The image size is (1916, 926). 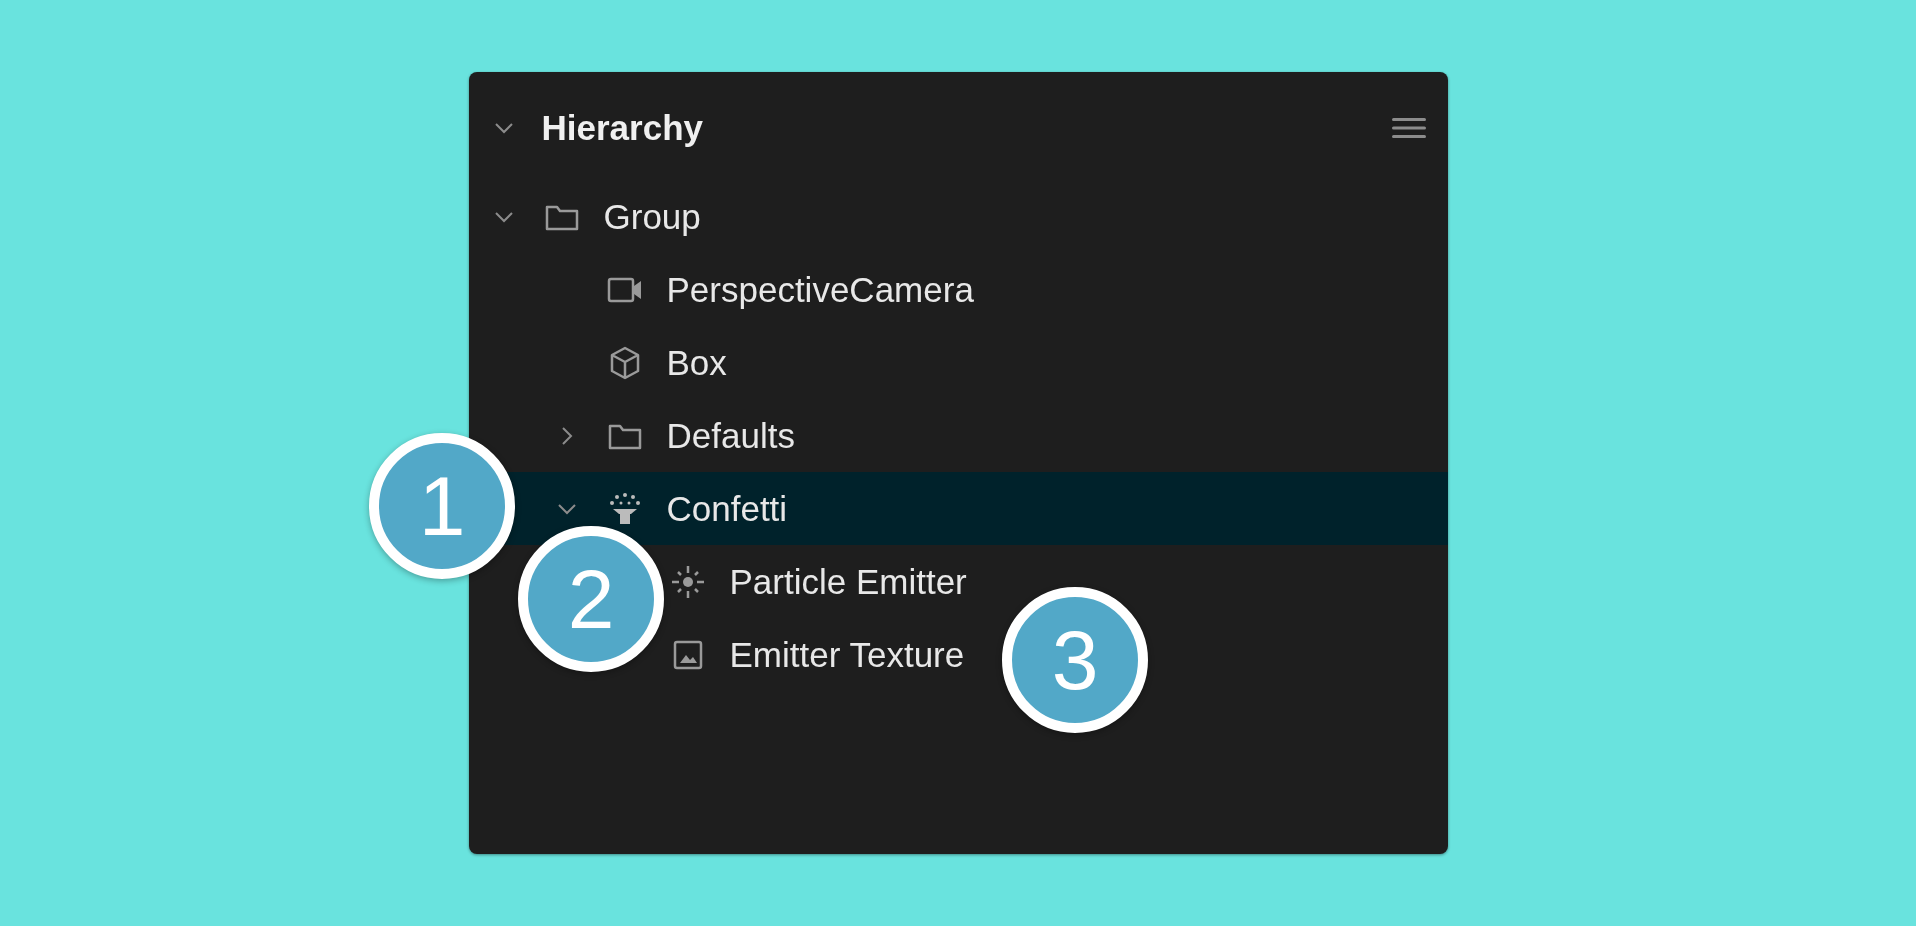 I want to click on tree-item: PerspectiveCamera, so click(x=721, y=289).